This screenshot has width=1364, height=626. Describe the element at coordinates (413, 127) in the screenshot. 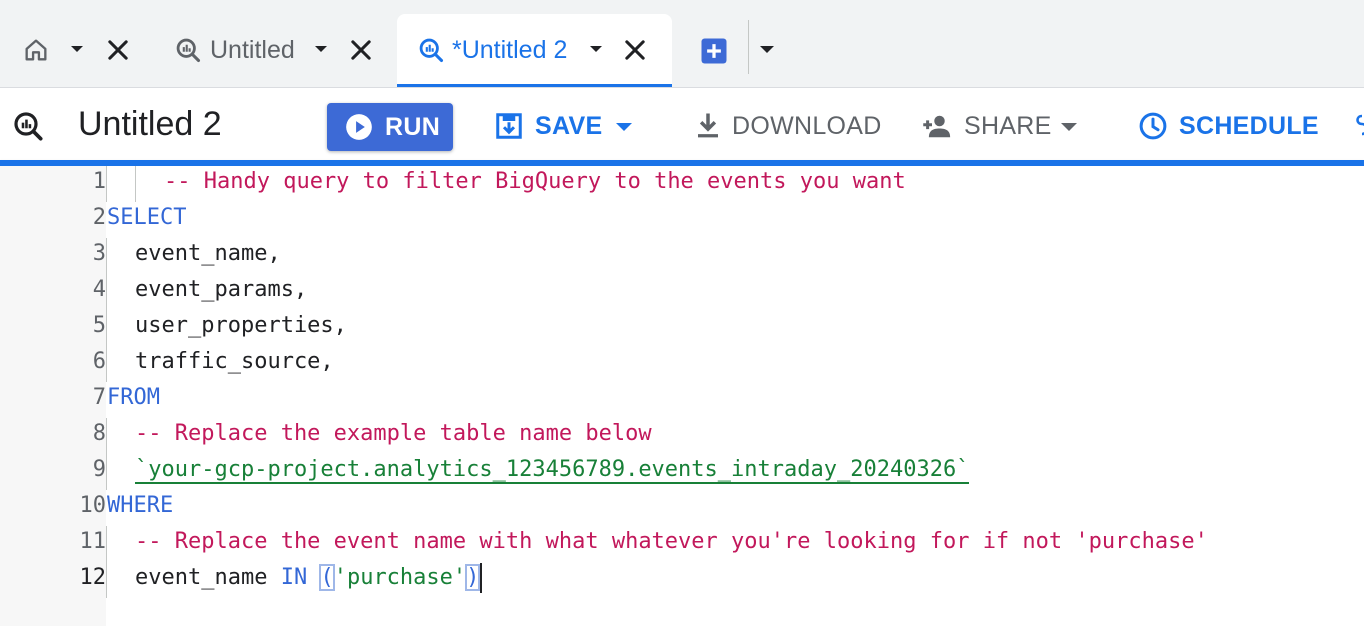

I see `run-label: RUN` at that location.